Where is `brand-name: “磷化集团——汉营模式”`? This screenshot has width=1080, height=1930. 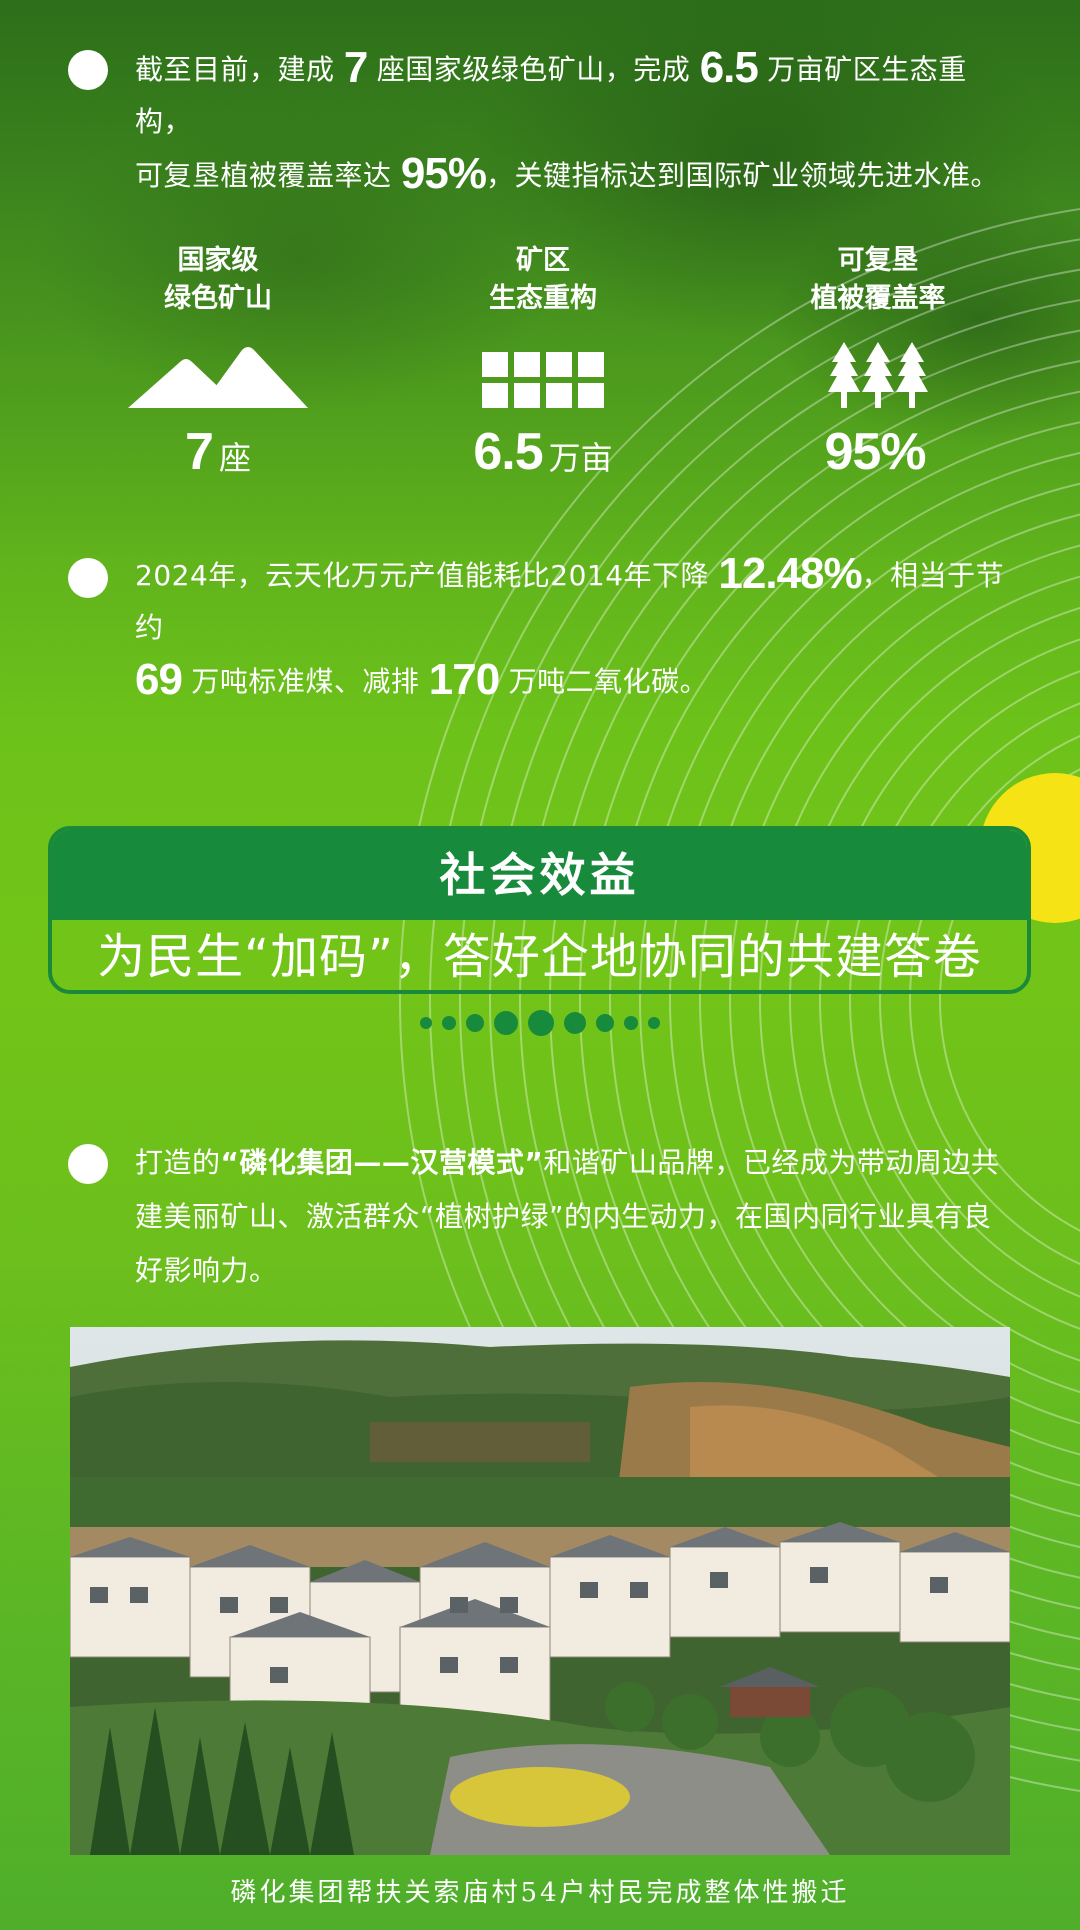
brand-name: “磷化集团——汉营模式” is located at coordinates (382, 1162).